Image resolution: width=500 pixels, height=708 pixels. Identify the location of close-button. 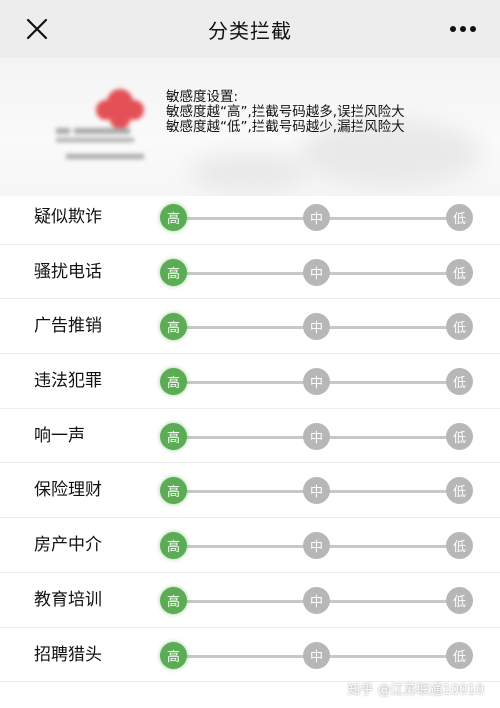
(37, 29).